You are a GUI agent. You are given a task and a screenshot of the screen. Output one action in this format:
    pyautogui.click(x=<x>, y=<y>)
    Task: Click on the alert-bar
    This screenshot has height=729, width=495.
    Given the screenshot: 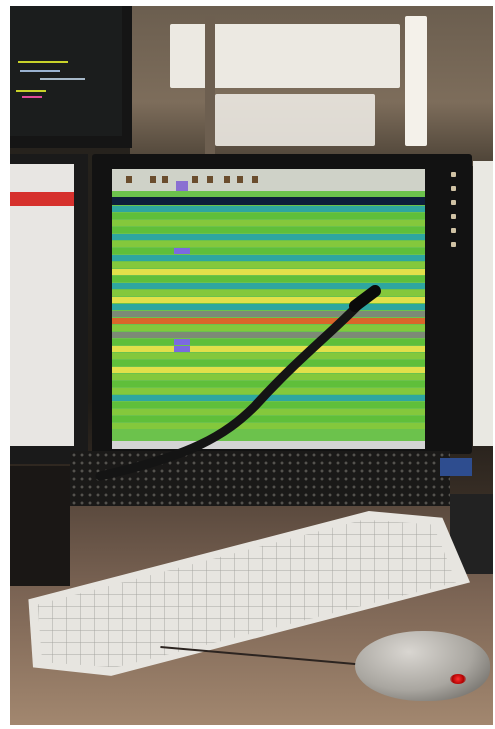 What is the action you would take?
    pyautogui.click(x=42, y=199)
    